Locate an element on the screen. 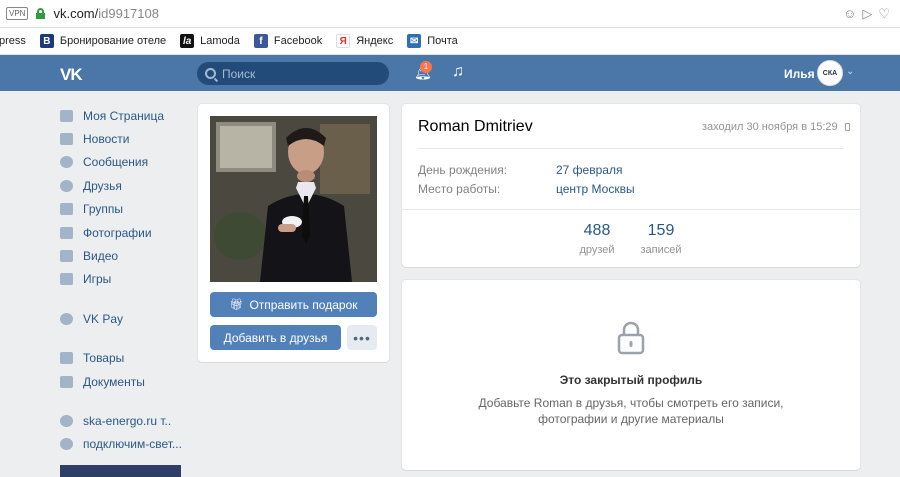 Image resolution: width=900 pixels, height=477 pixels. search-input: Поиск is located at coordinates (293, 73).